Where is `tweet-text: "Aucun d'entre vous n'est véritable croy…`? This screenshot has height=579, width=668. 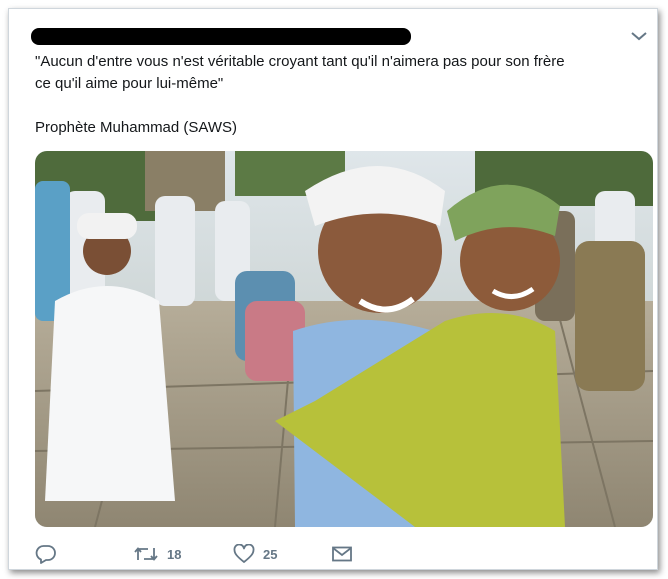 tweet-text: "Aucun d'entre vous n'est véritable croy… is located at coordinates (300, 94).